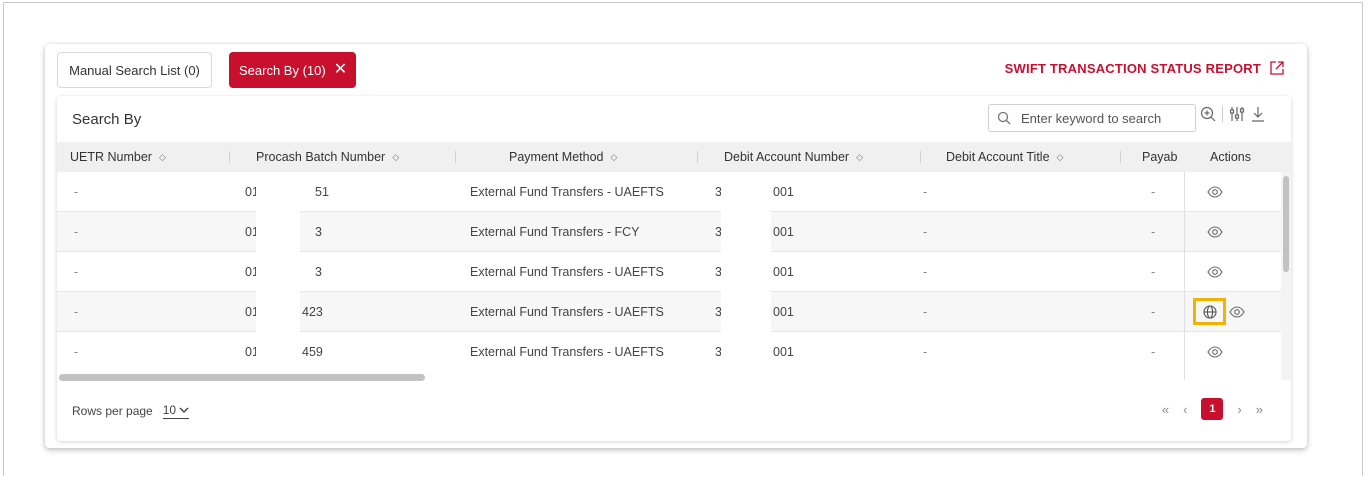 This screenshot has height=478, width=1368. Describe the element at coordinates (312, 352) in the screenshot. I see `cell-batch-suffix: 459` at that location.